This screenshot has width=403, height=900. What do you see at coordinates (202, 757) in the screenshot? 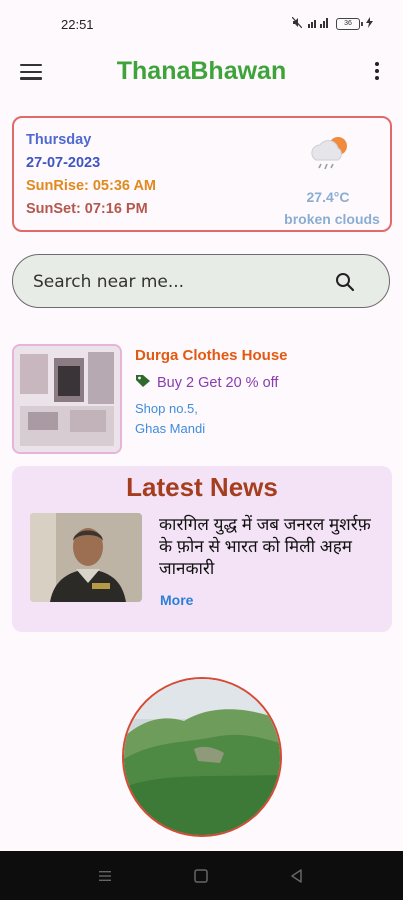
I see `featured-place-image` at bounding box center [202, 757].